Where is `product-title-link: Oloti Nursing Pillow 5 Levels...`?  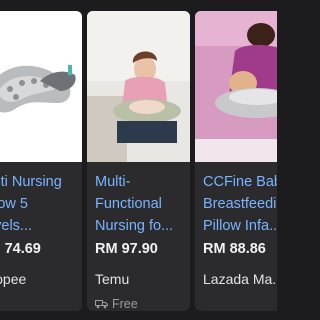
product-title-link: Oloti Nursing Pillow 5 Levels... is located at coordinates (39, 204).